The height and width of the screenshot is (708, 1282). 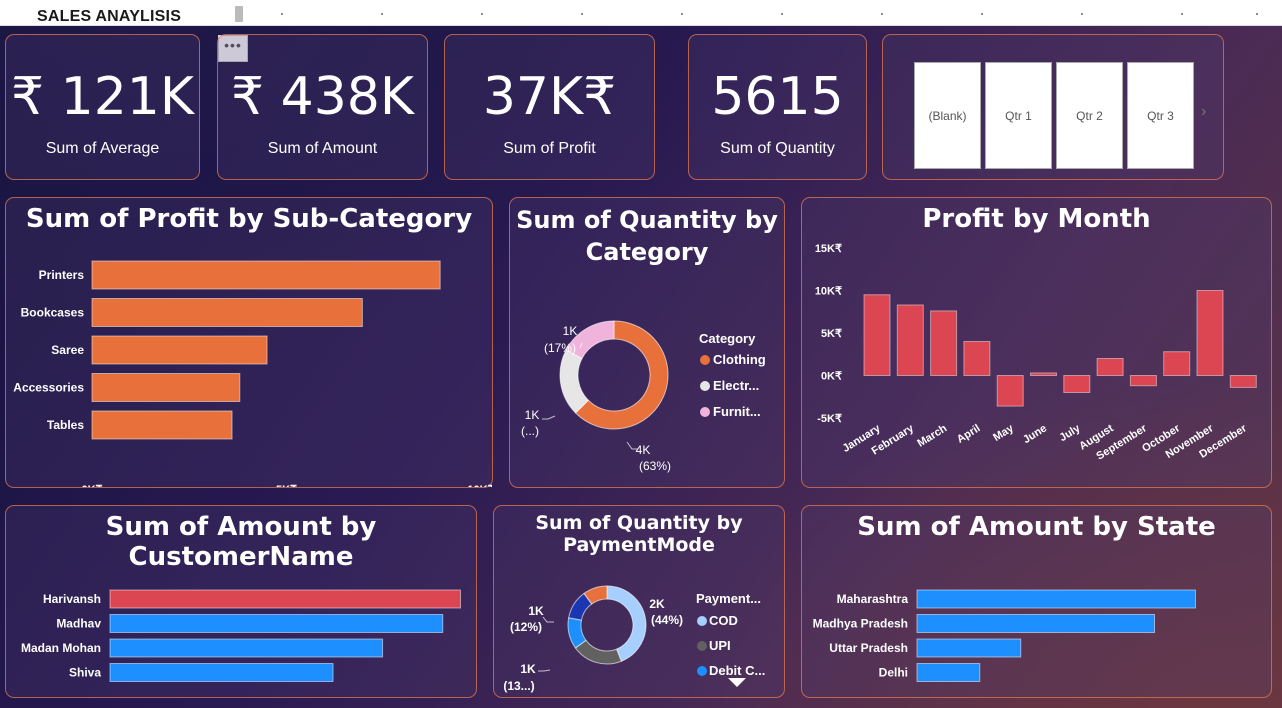 What do you see at coordinates (1035, 434) in the screenshot?
I see `month-label: June` at bounding box center [1035, 434].